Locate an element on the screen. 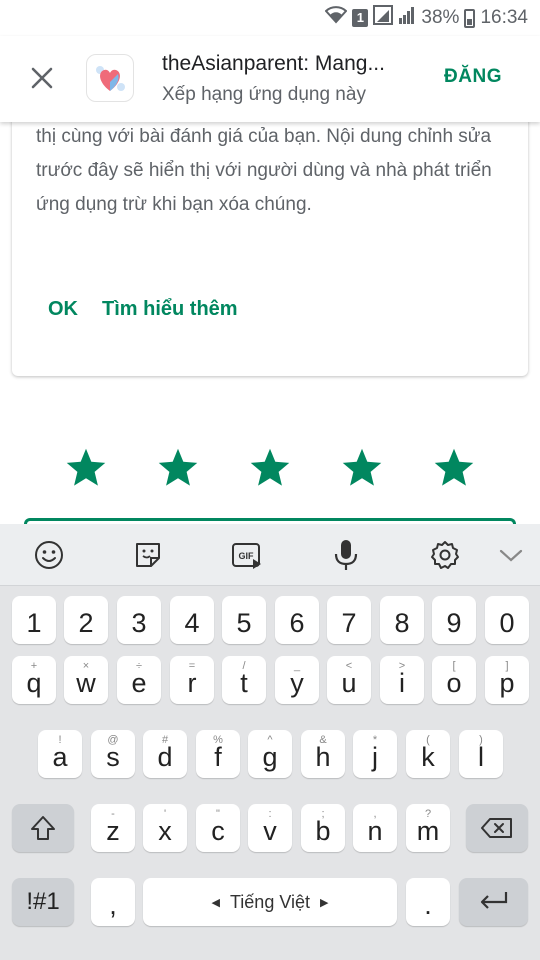 The image size is (540, 960). card-actions: OK Tìm hiểu thêm is located at coordinates (143, 309).